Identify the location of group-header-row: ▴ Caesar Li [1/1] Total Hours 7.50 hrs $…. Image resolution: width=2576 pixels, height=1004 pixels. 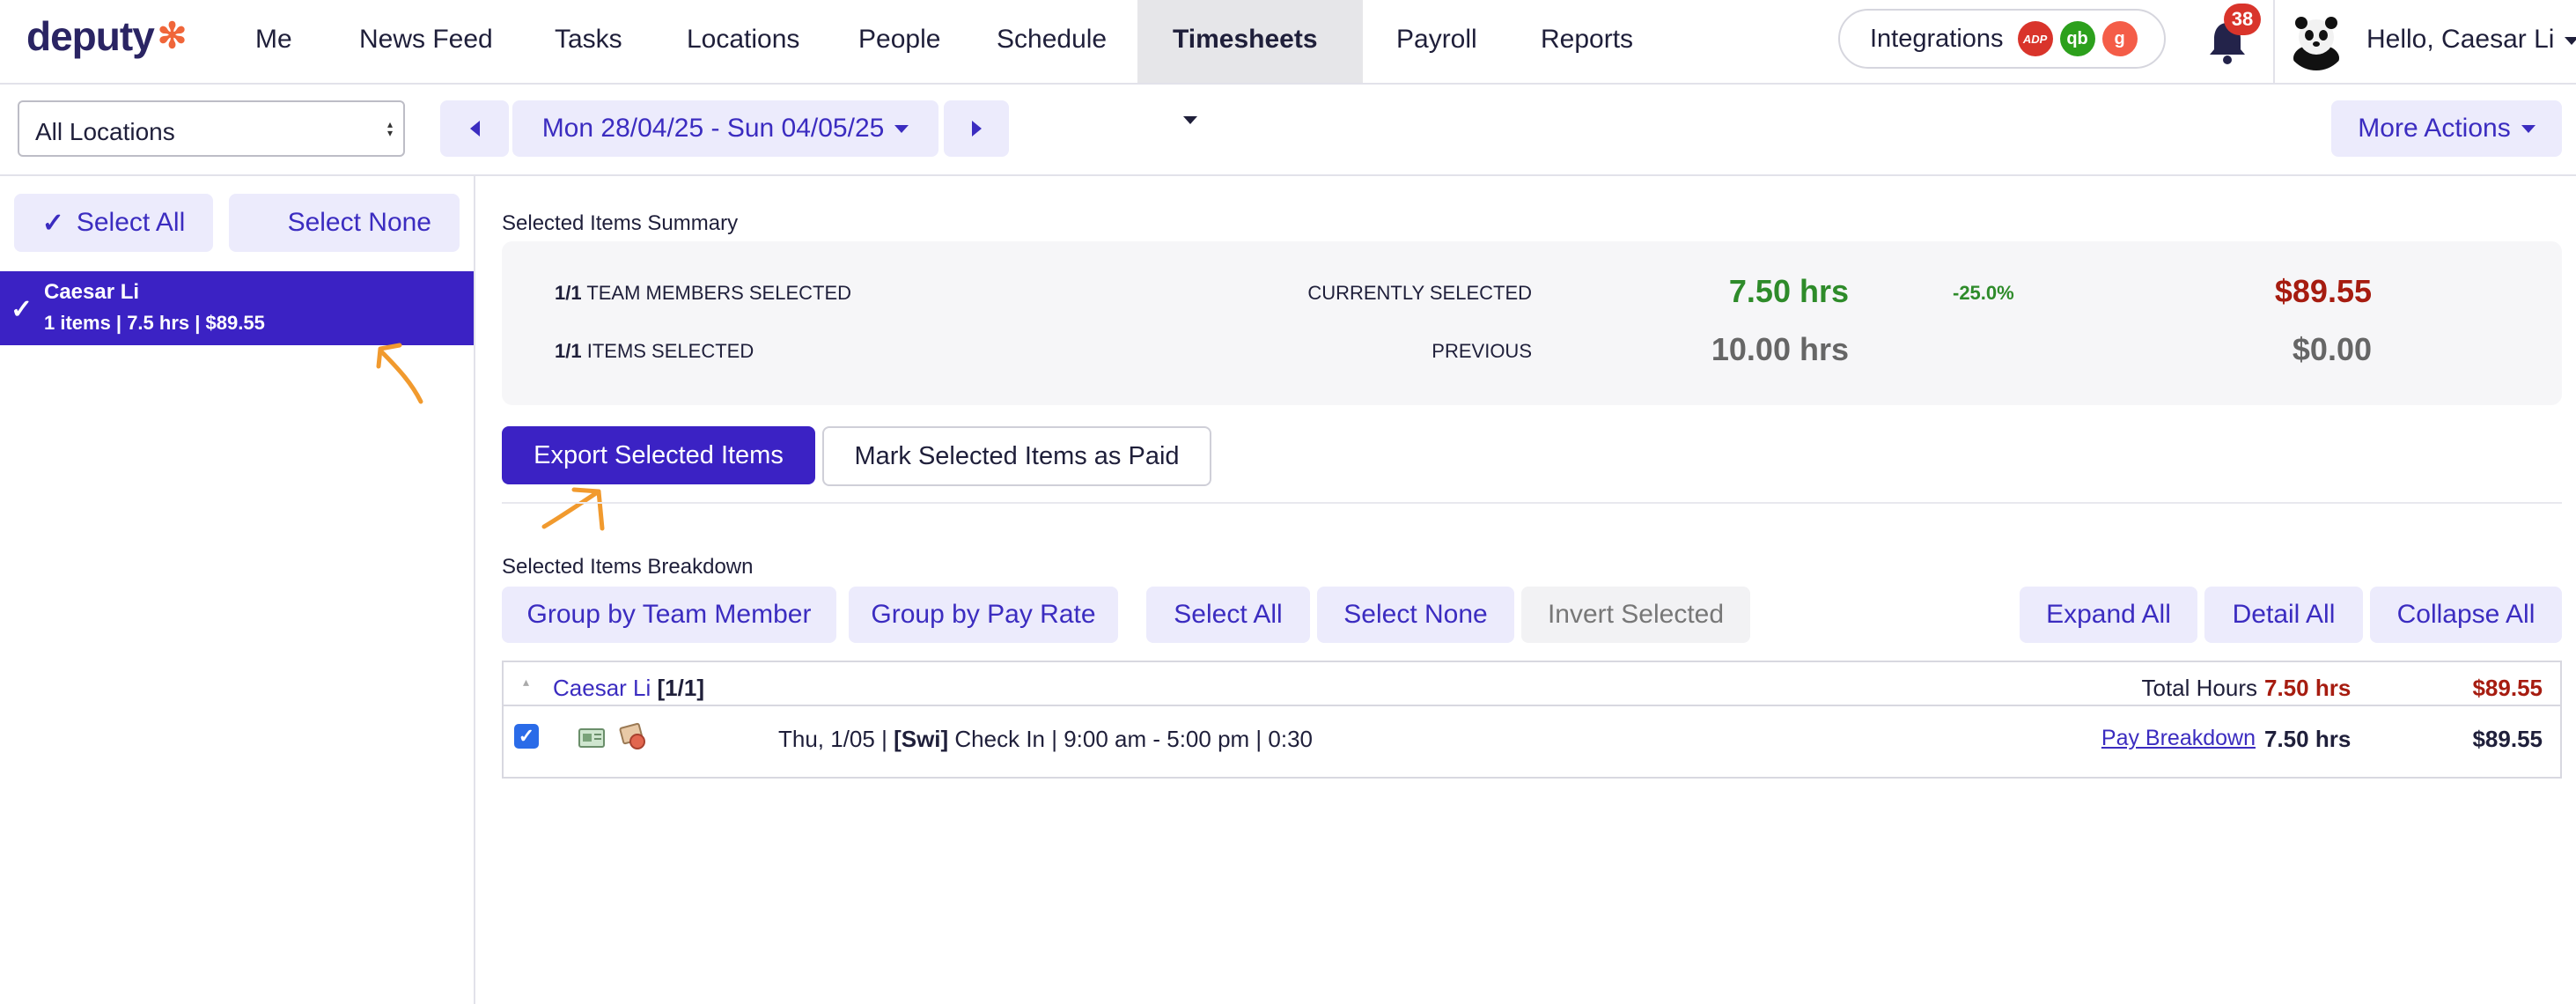
(1532, 684).